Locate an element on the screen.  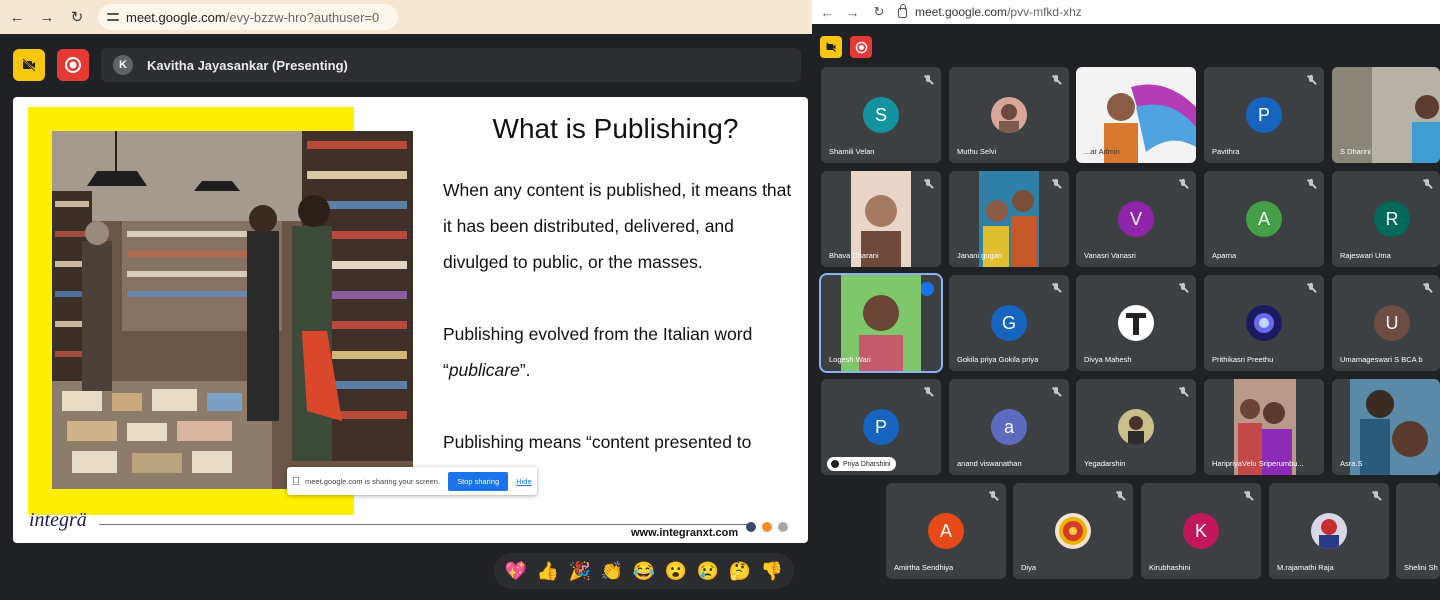
participant-name: Divya Mahesh is located at coordinates (1108, 359).